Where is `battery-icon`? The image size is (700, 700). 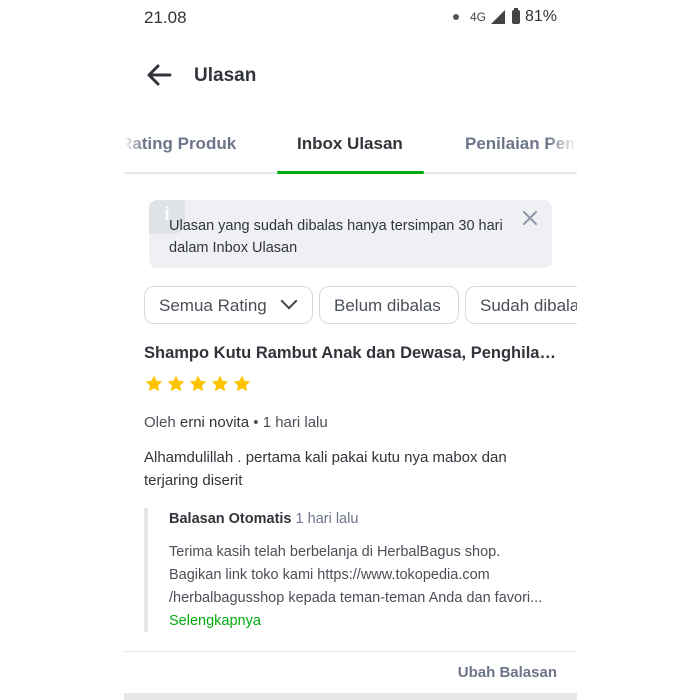
battery-icon is located at coordinates (515, 16).